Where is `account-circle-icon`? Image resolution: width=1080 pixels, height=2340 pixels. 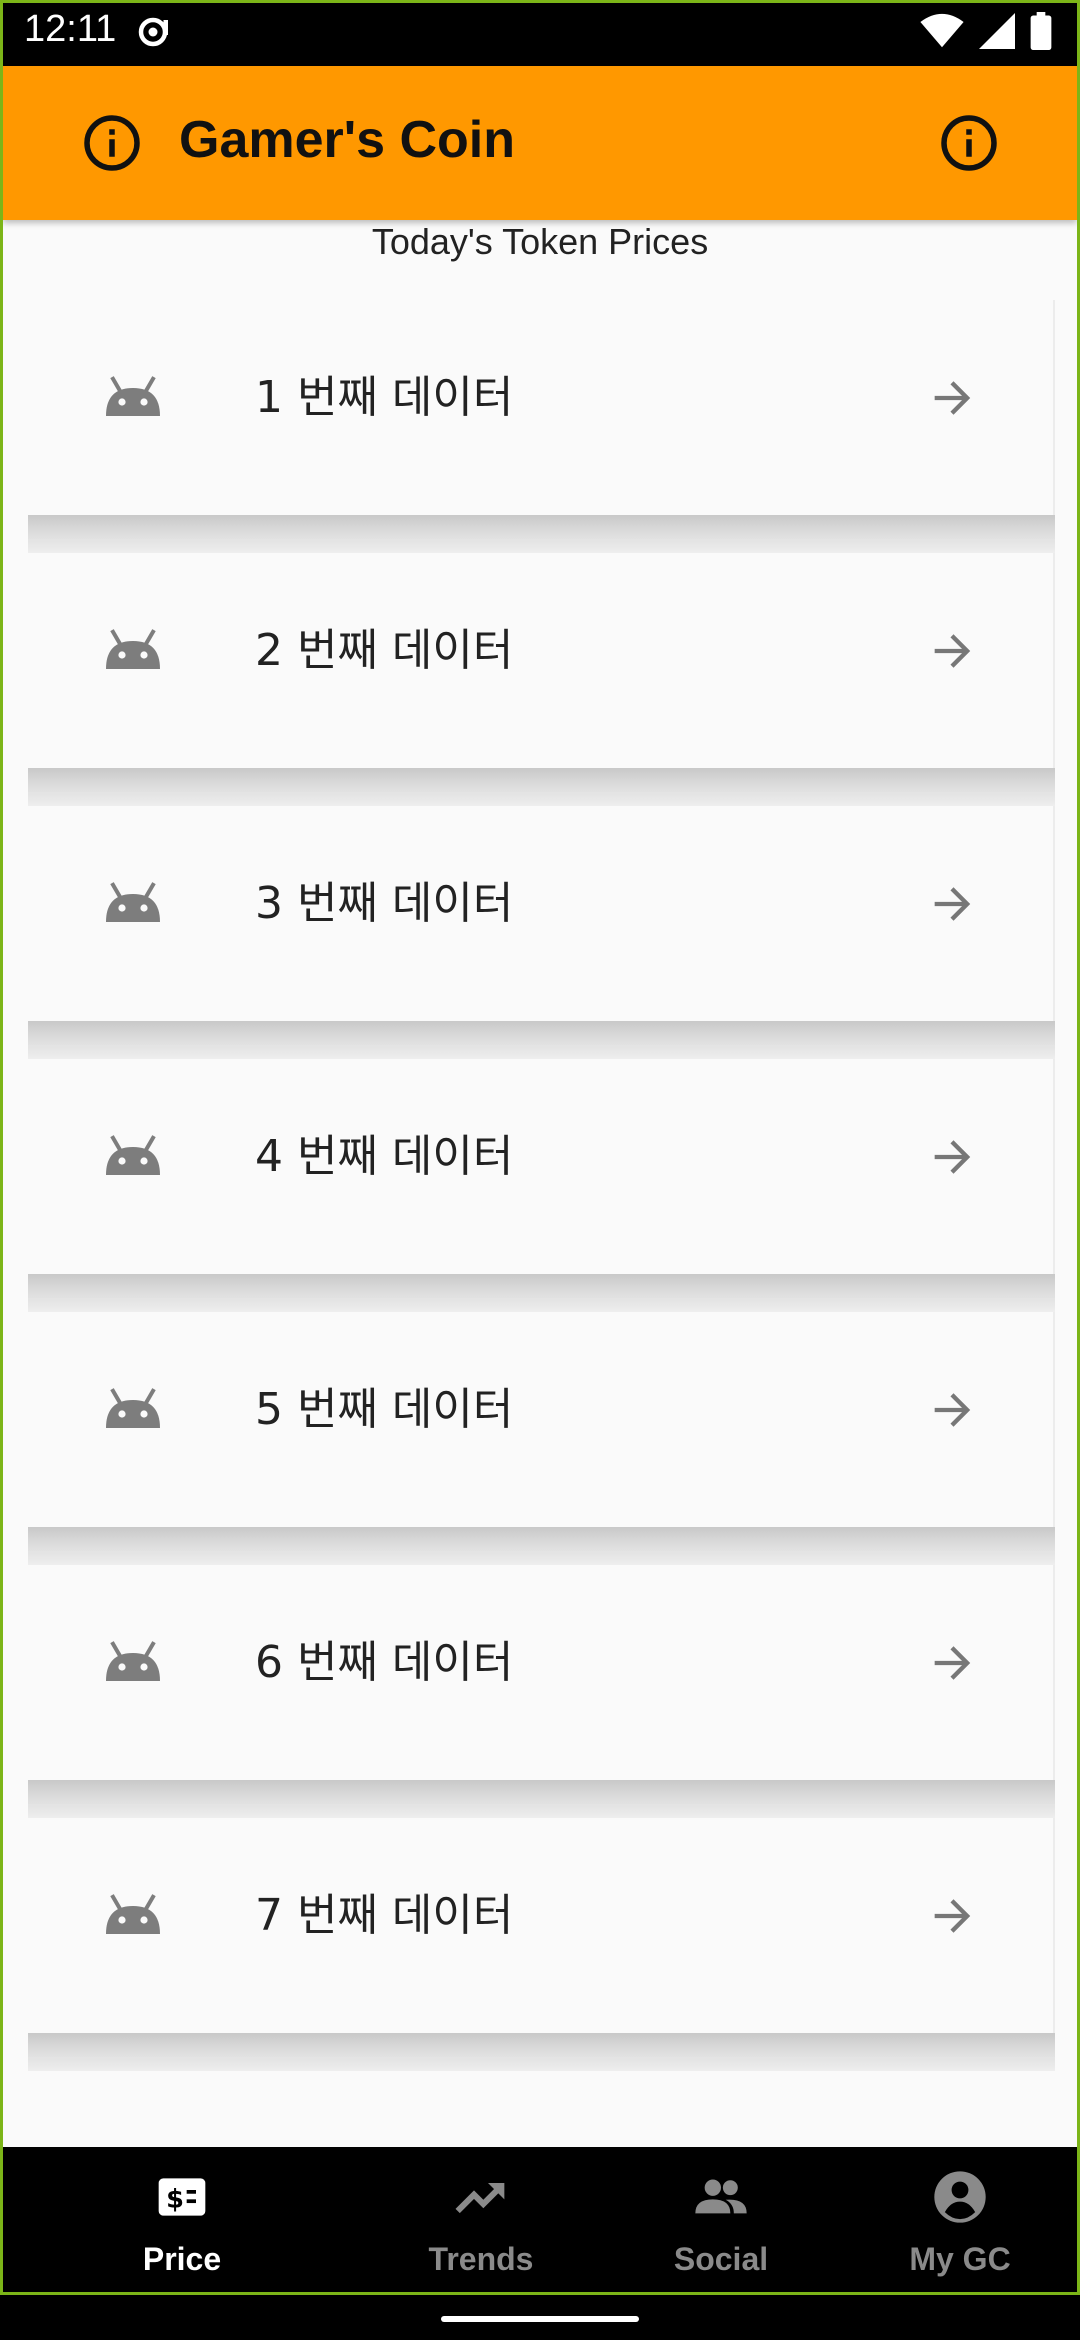 account-circle-icon is located at coordinates (960, 2197).